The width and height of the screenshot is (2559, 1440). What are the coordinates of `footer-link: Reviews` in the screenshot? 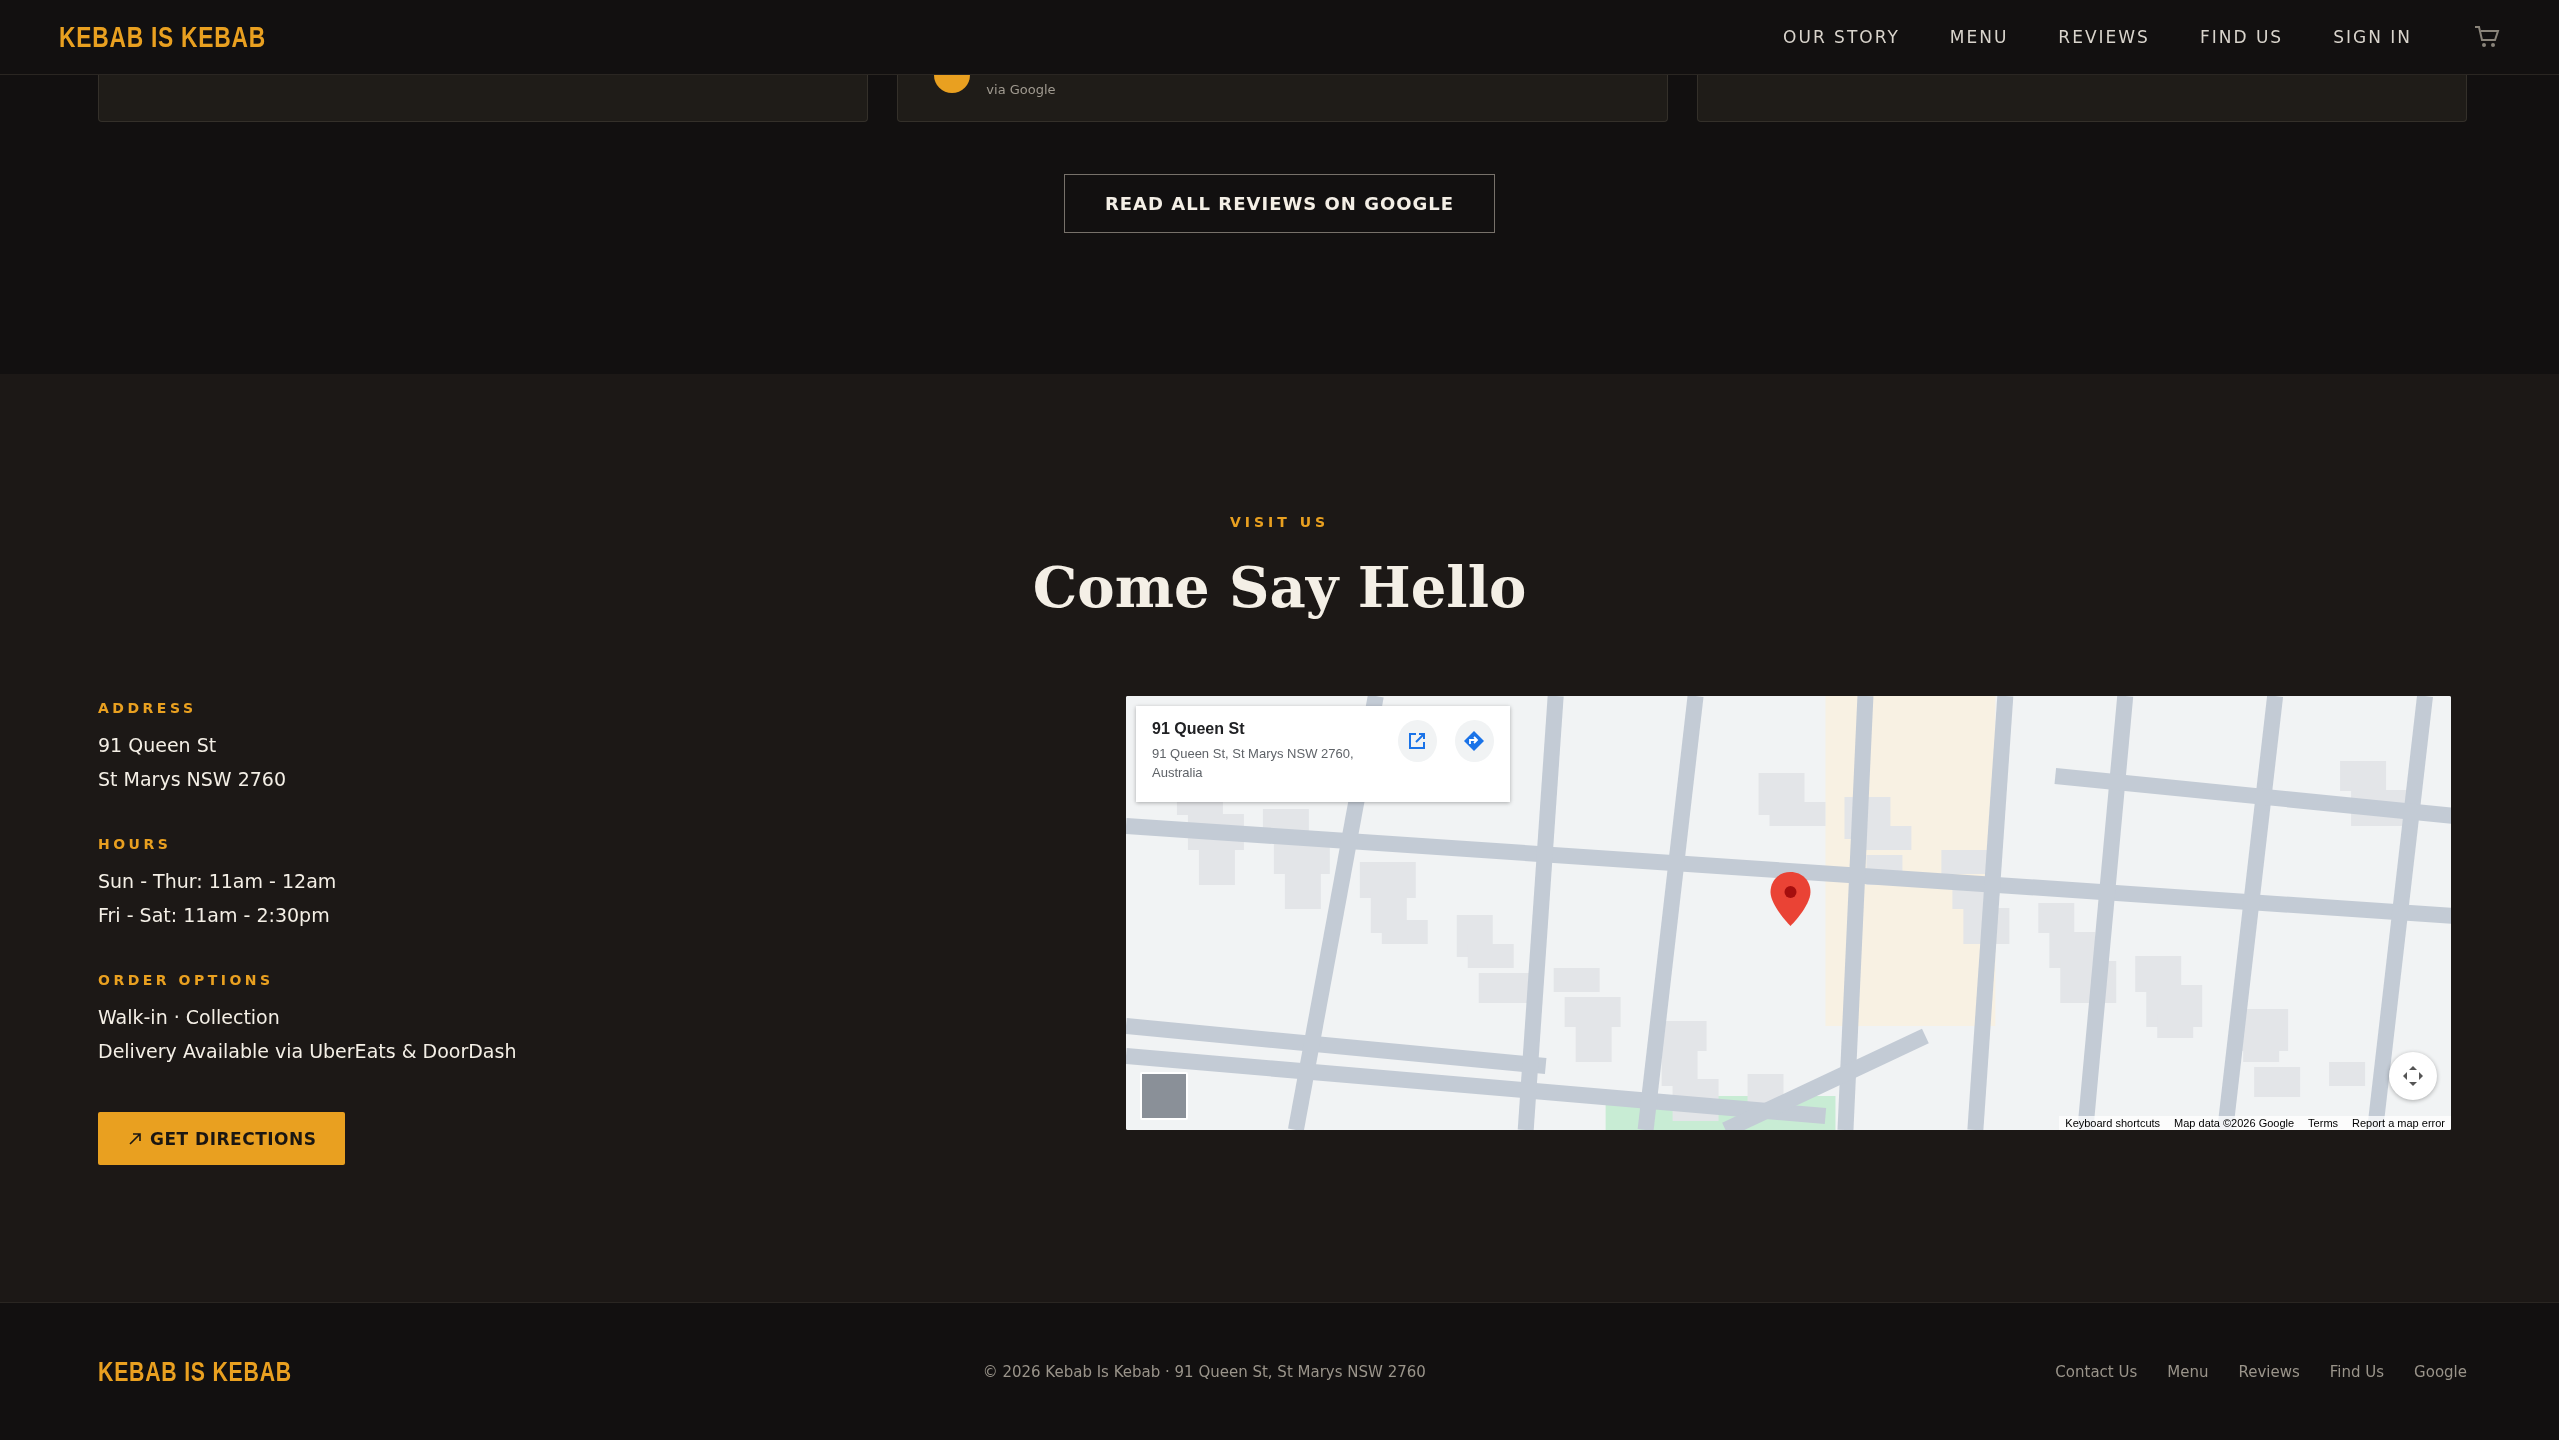 It's located at (2269, 1371).